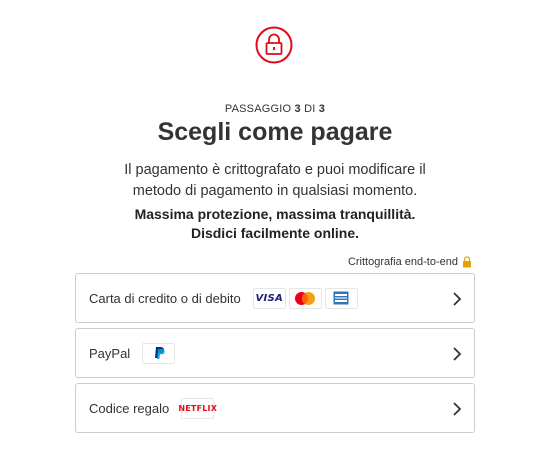 This screenshot has width=550, height=468. I want to click on option-label-gift-code: Codice regalo, so click(129, 408).